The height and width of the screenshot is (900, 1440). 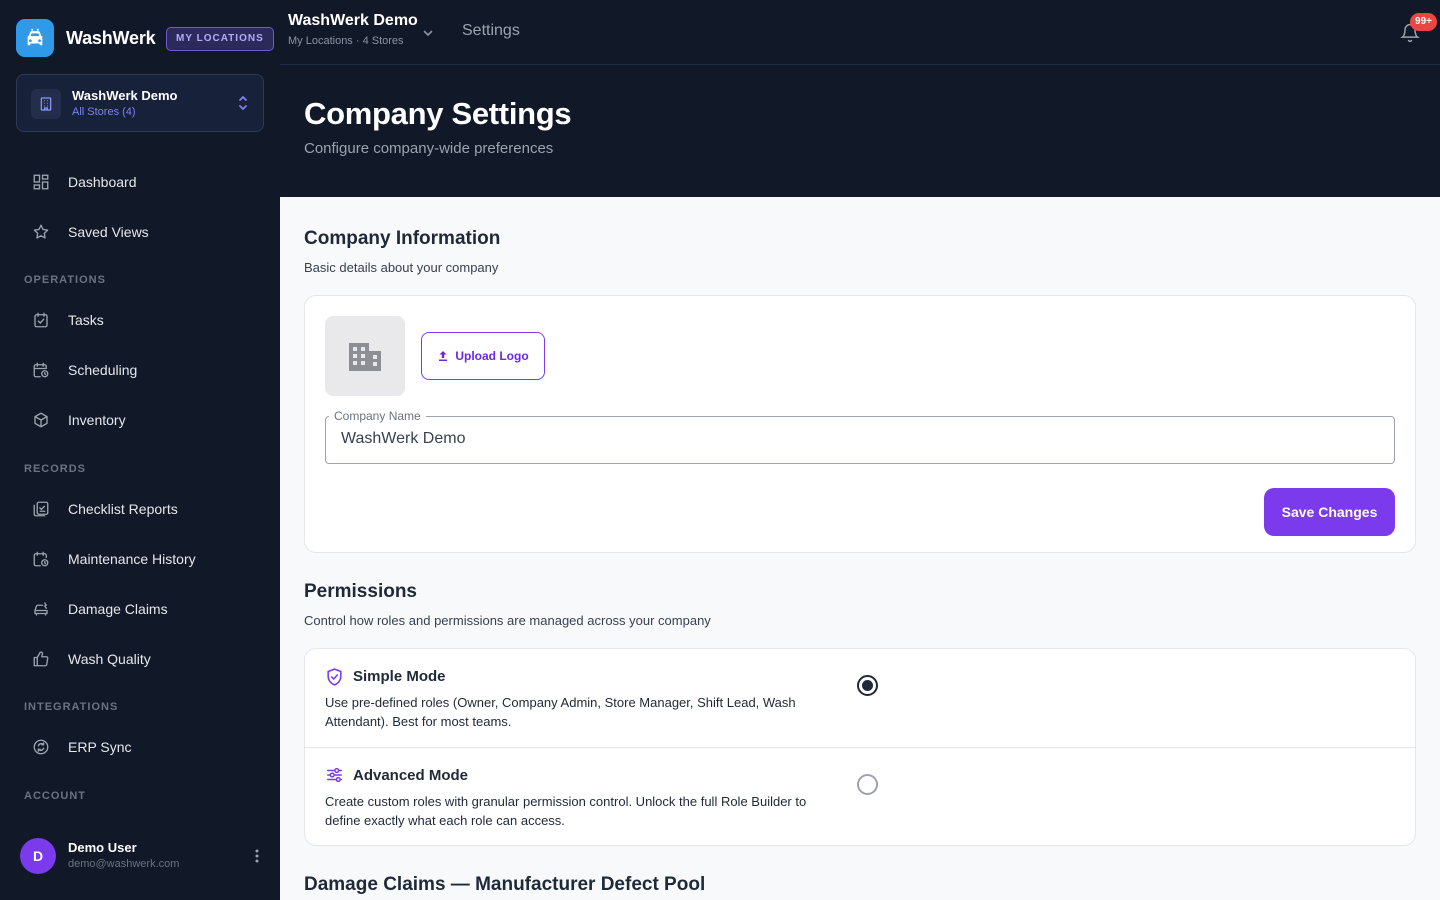 I want to click on chevron-down-icon, so click(x=428, y=35).